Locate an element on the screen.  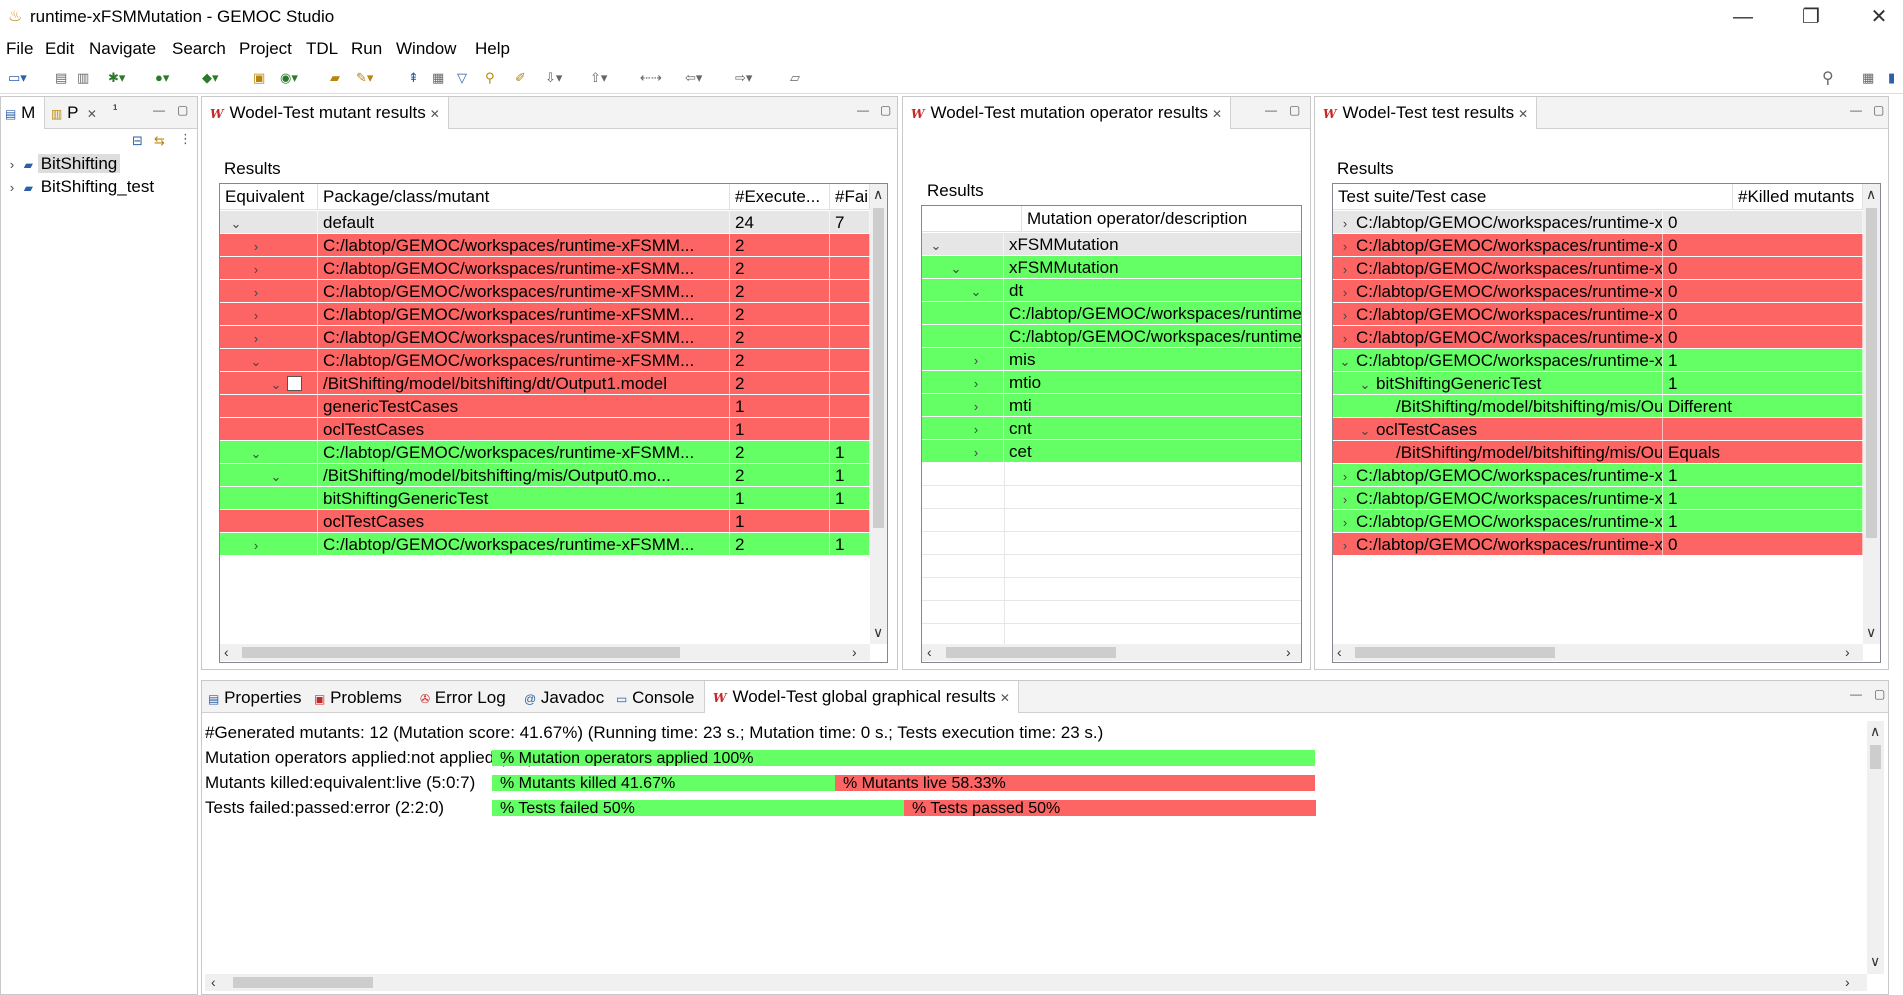
table-row: ⌄ default 24 7 is located at coordinates (545, 222).